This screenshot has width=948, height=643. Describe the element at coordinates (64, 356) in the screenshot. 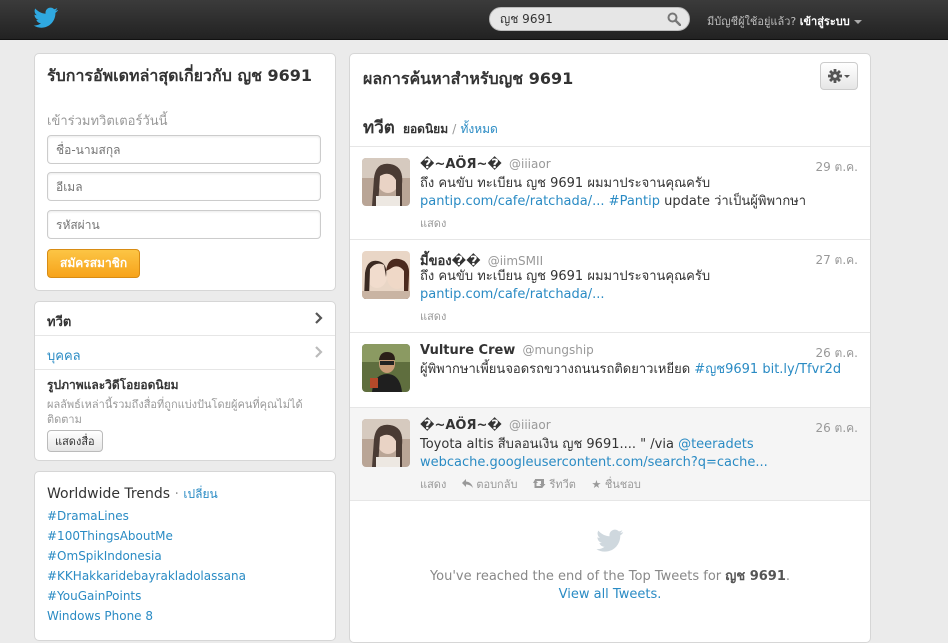

I see `nav-item-people-label: บุคคล` at that location.